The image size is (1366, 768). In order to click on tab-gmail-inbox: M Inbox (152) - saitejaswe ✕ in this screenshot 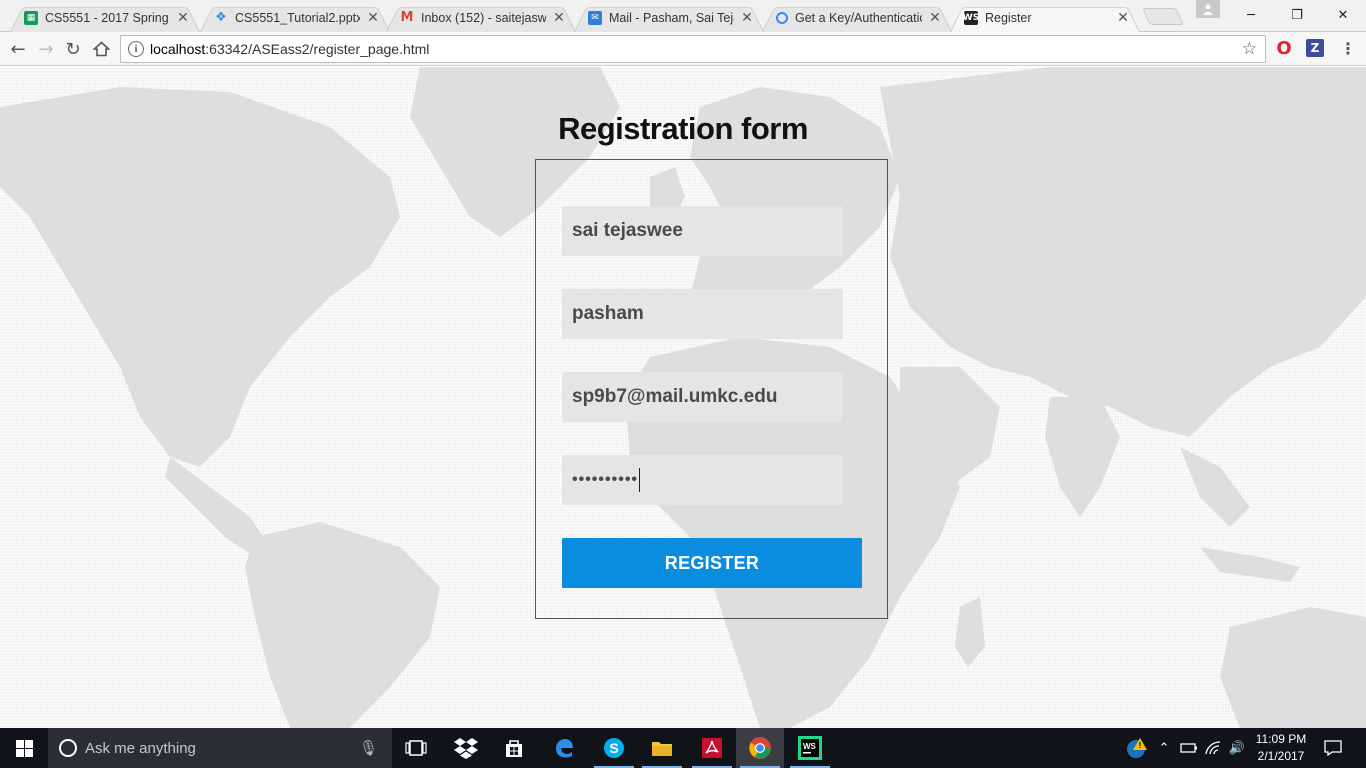, I will do `click(481, 17)`.